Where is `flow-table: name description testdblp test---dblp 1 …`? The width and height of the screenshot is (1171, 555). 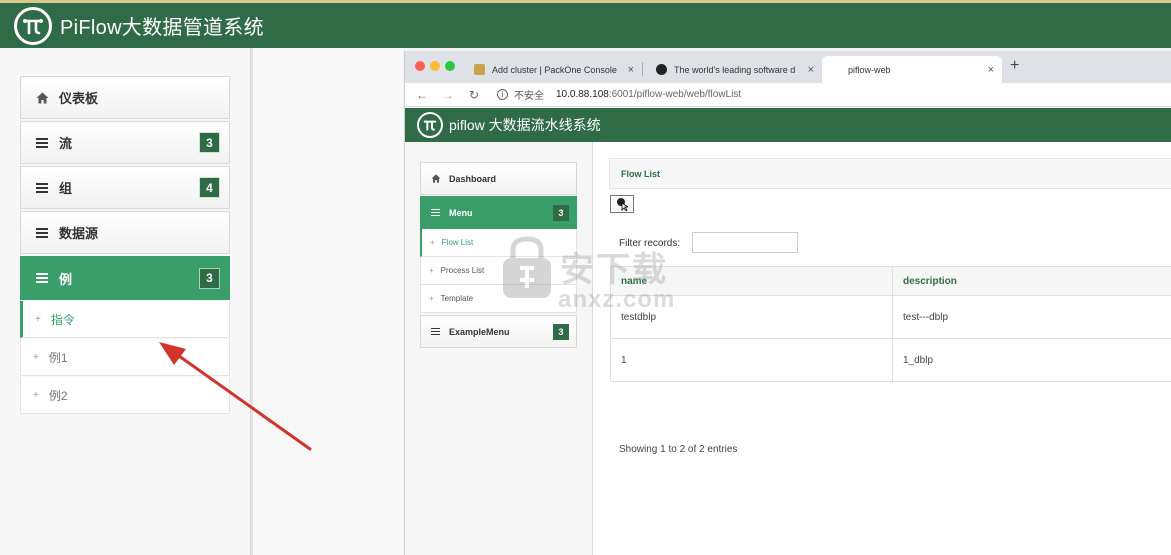
flow-table: name description testdblp test---dblp 1 … is located at coordinates (890, 324).